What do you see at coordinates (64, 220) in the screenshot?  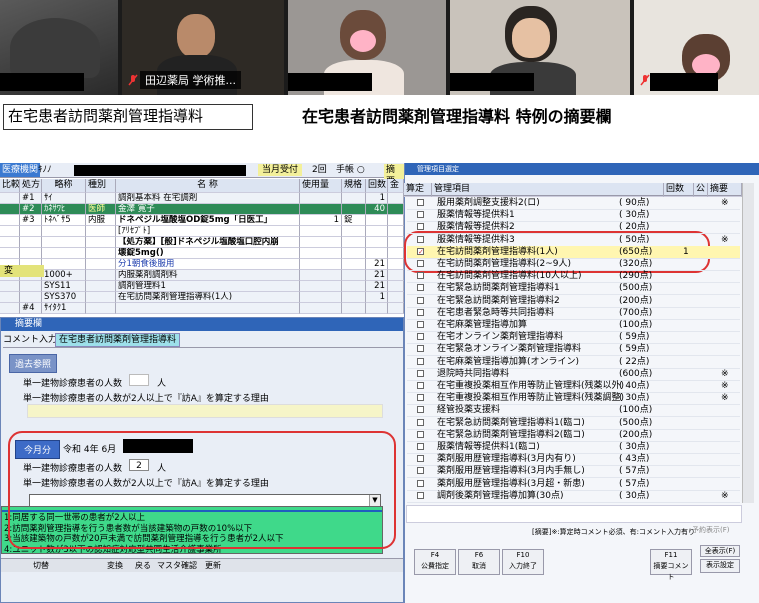 I see `rx-cell: ﾄﾈﾍﾞｻ5` at bounding box center [64, 220].